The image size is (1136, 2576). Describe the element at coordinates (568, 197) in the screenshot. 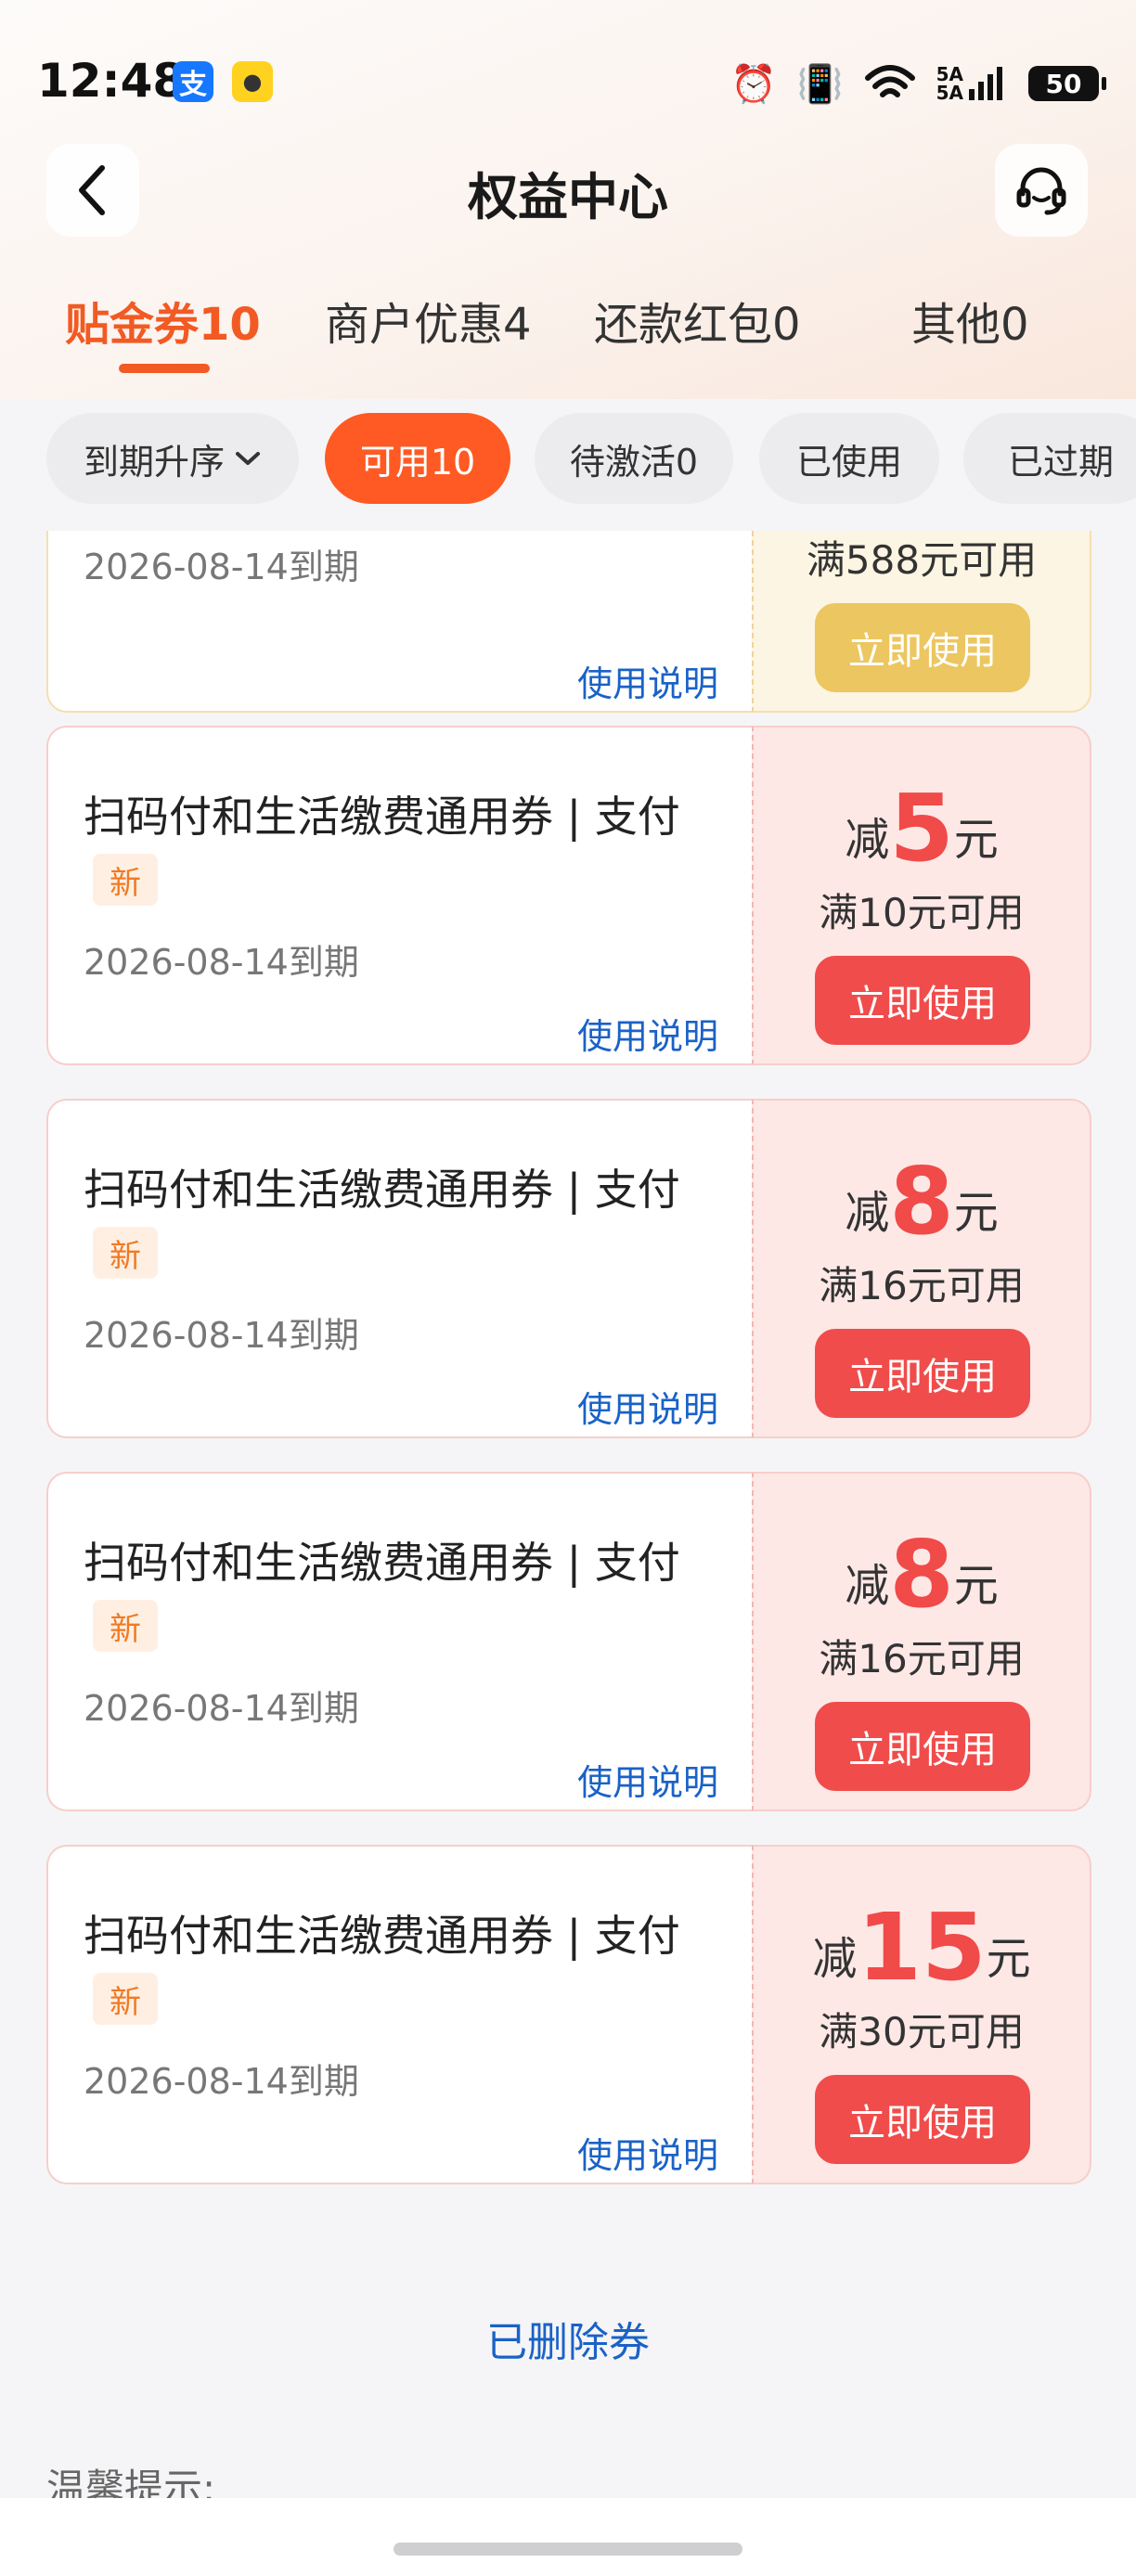

I see `page-title: 权益中心` at that location.